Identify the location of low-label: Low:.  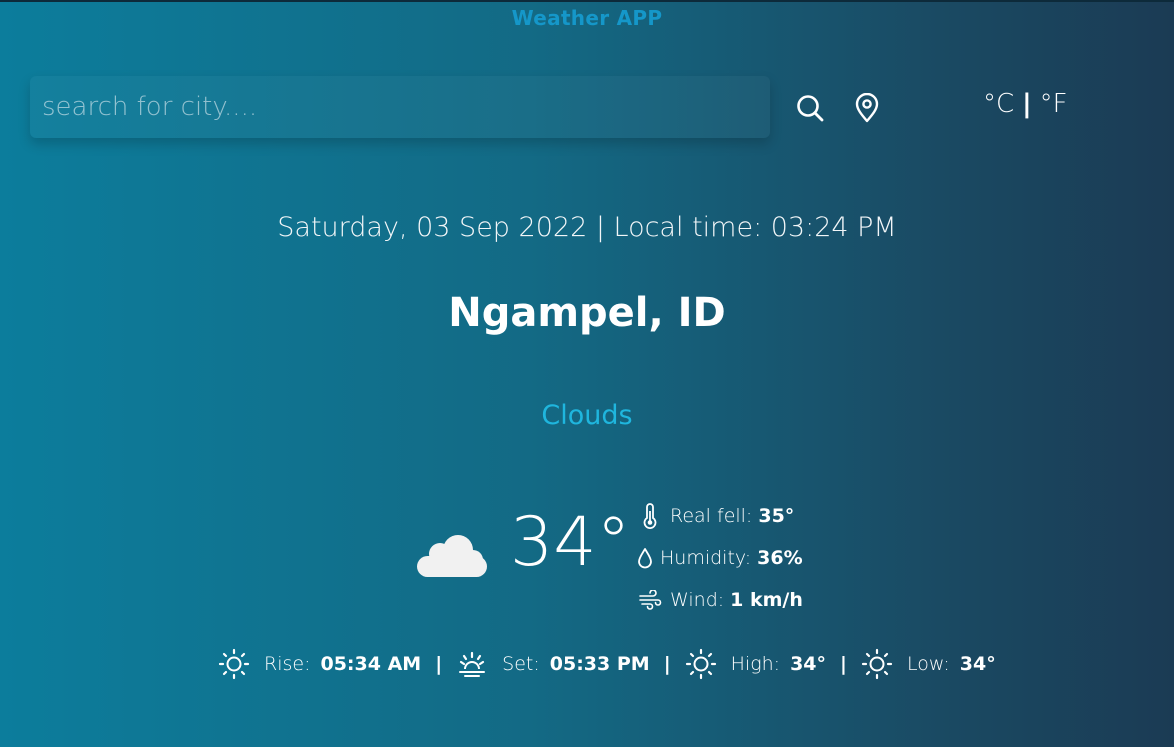
(928, 664).